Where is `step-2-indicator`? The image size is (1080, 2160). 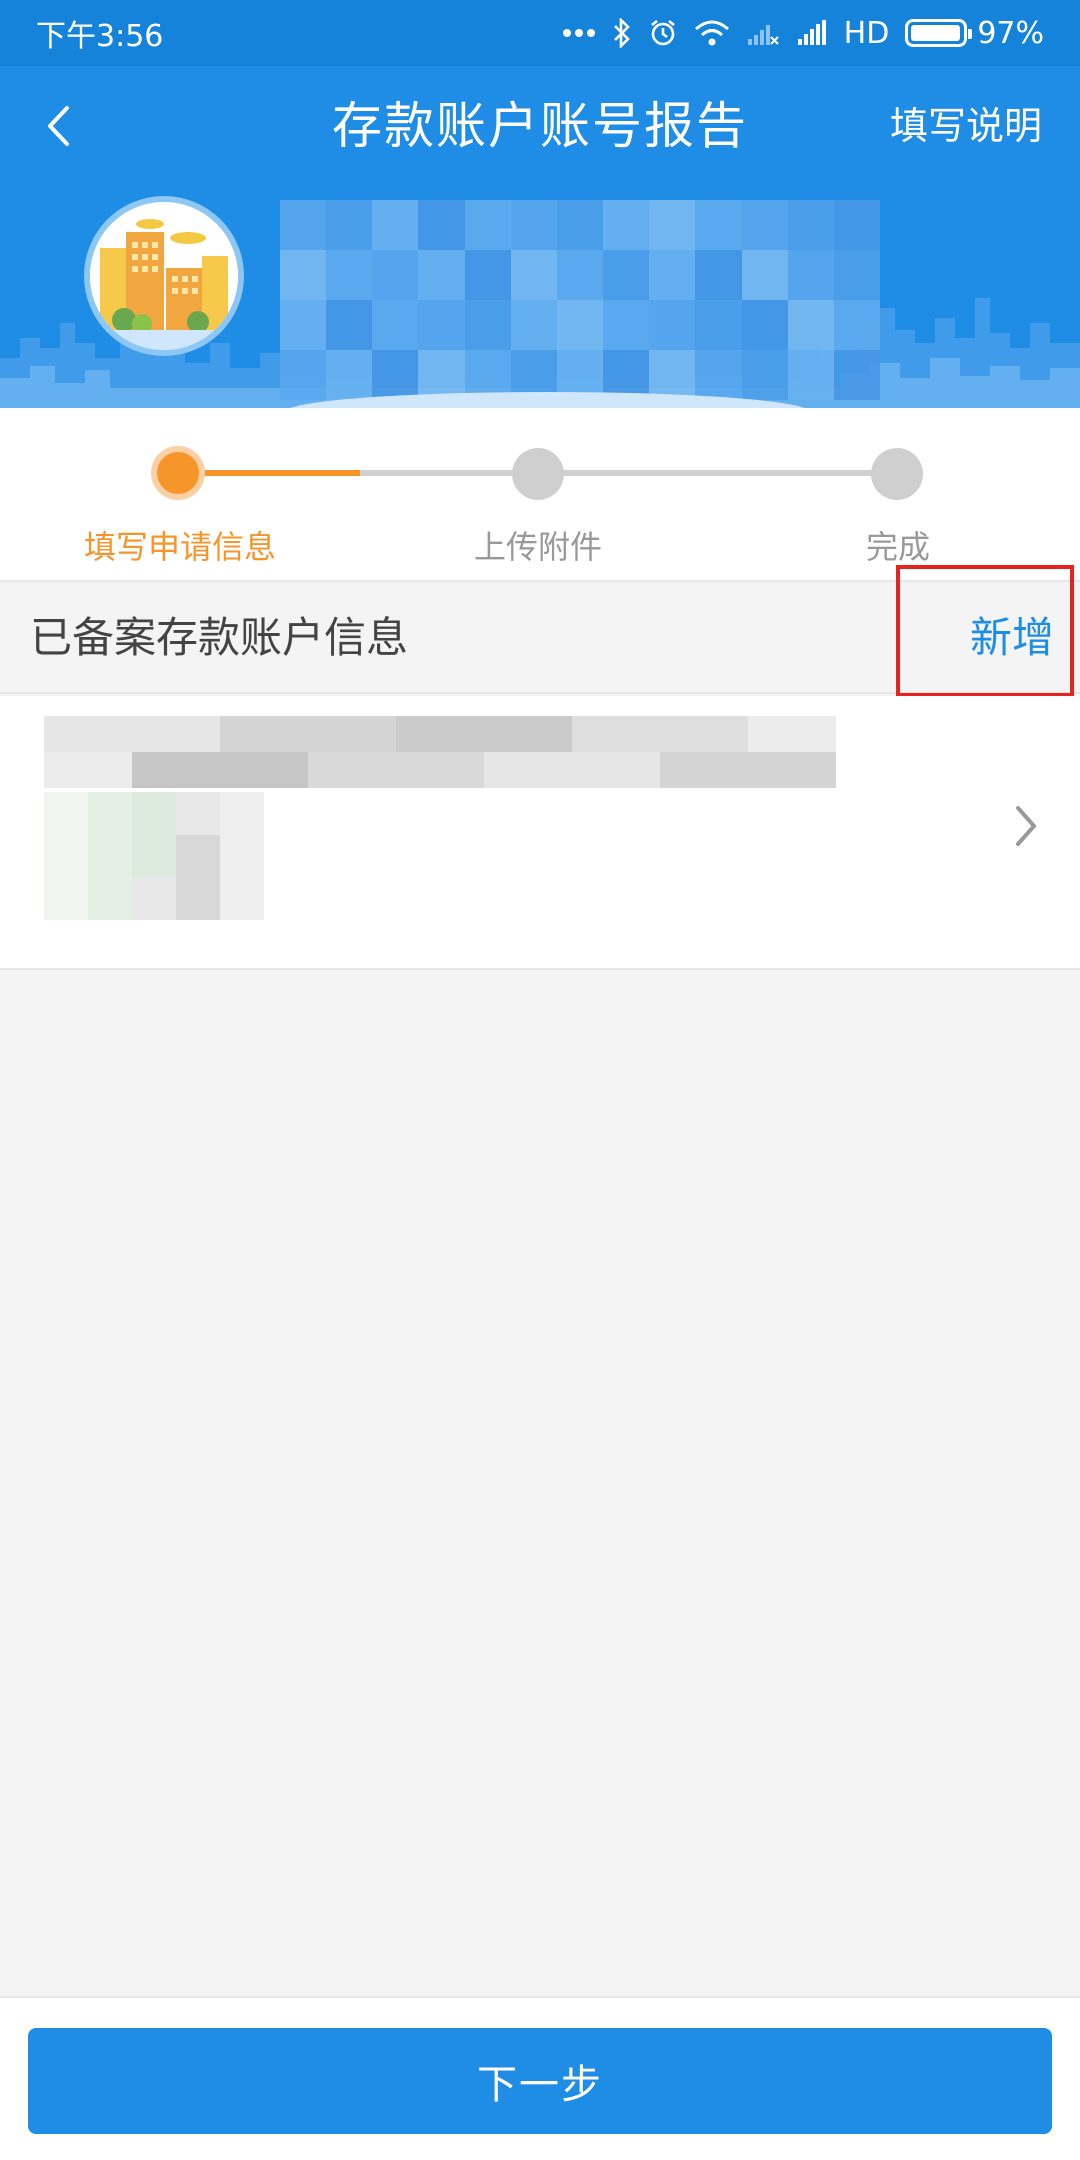
step-2-indicator is located at coordinates (538, 474).